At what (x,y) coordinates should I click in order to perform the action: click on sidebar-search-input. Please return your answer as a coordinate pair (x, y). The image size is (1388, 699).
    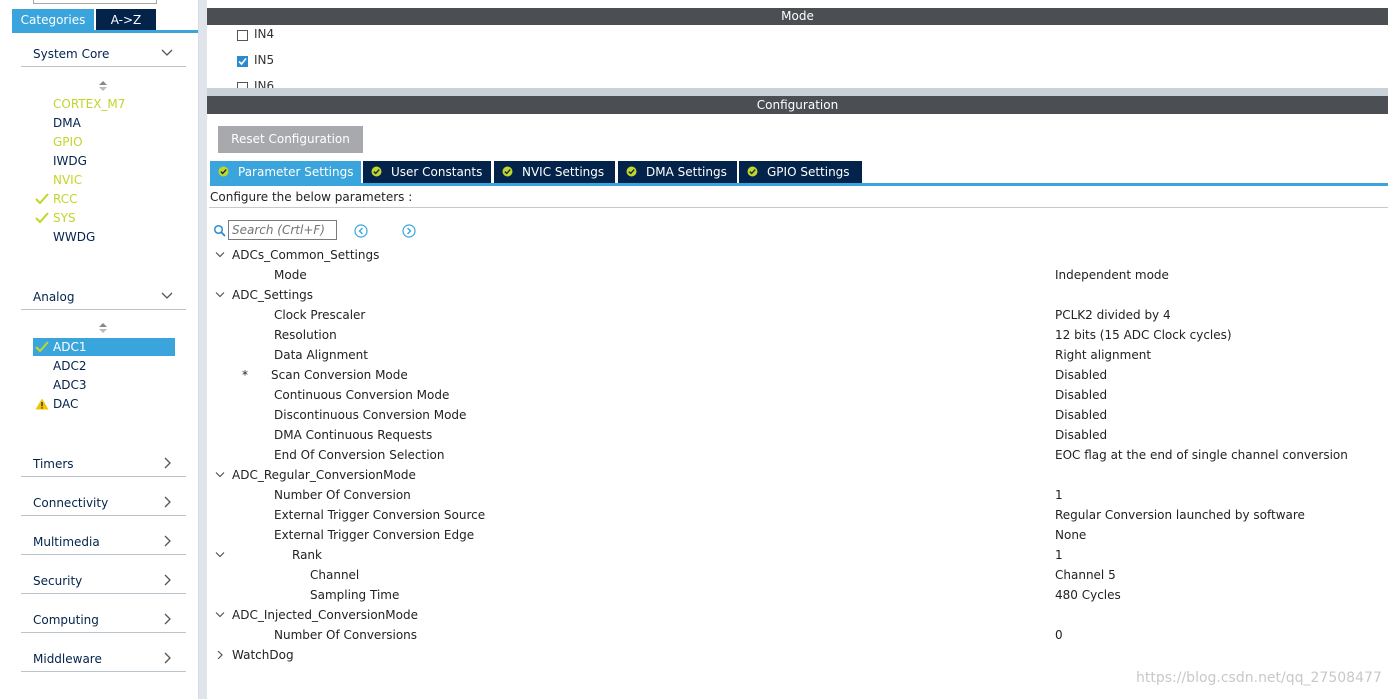
    Looking at the image, I should click on (95, 2).